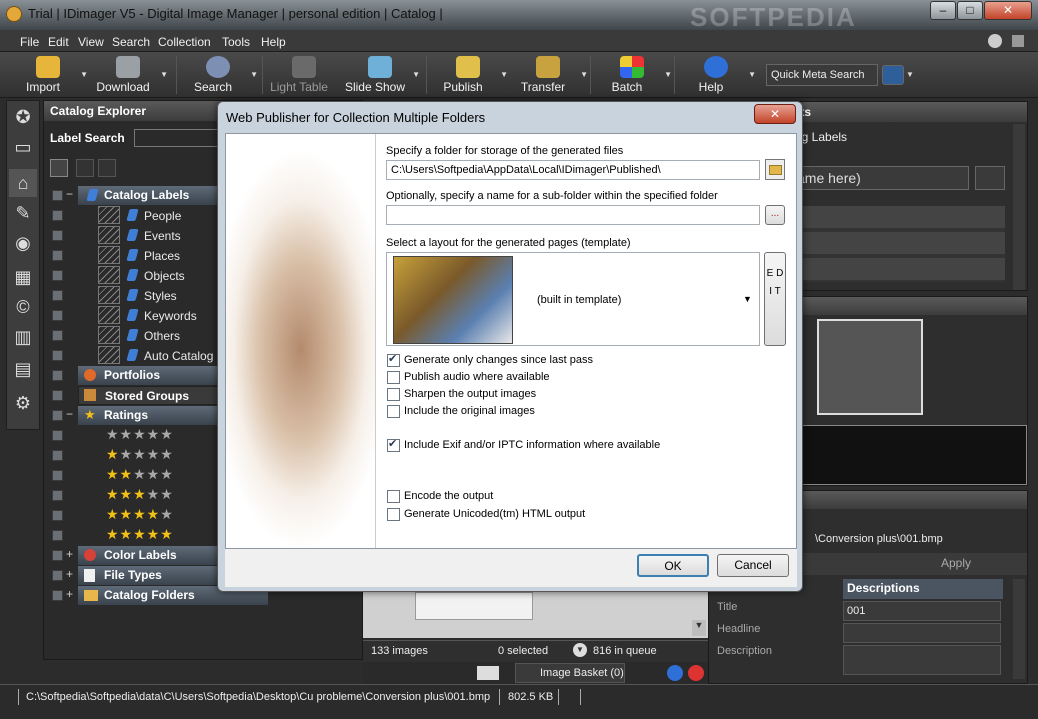 The height and width of the screenshot is (719, 1038). I want to click on apply-button: Apply, so click(956, 563).